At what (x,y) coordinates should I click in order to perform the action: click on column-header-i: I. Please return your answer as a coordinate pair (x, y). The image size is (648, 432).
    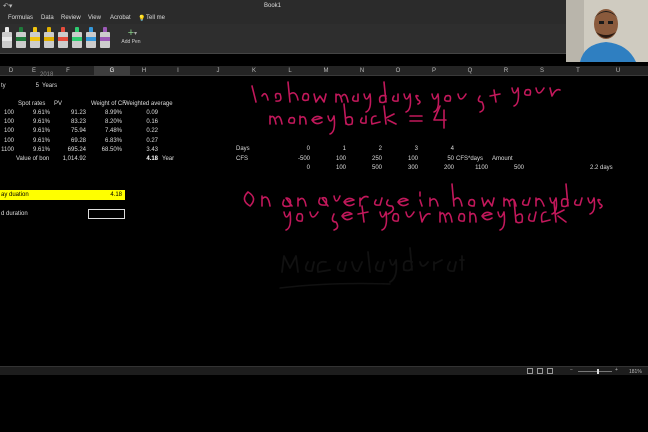
    Looking at the image, I should click on (178, 71).